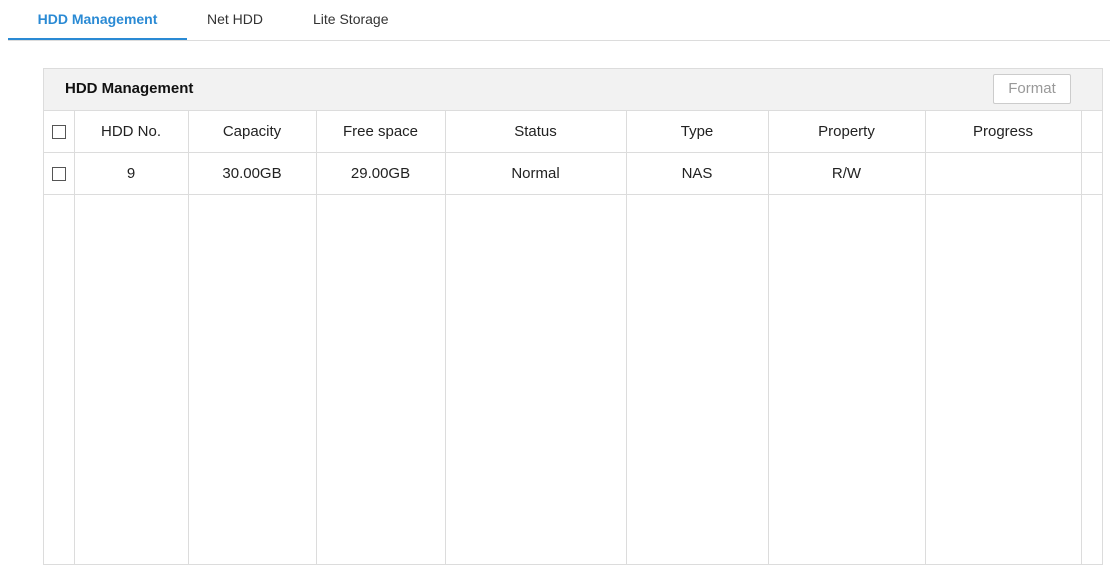  Describe the element at coordinates (535, 173) in the screenshot. I see `cell-status: Normal` at that location.